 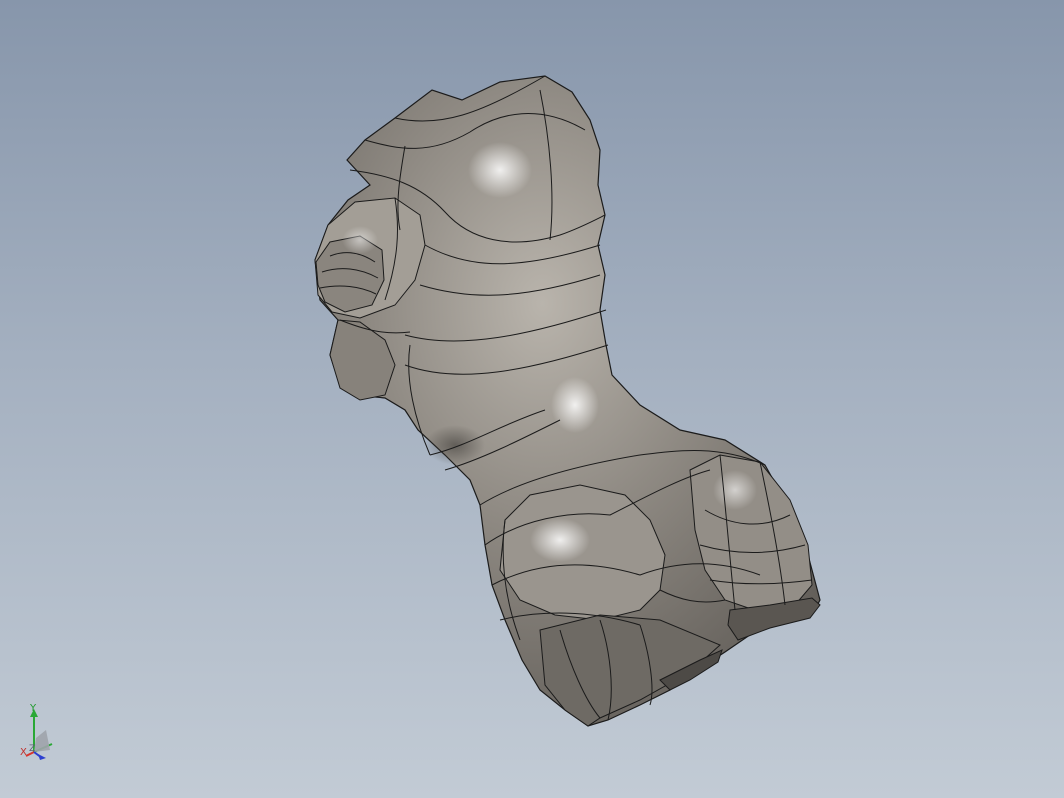 I want to click on triad-z-label: Z, so click(x=32, y=749).